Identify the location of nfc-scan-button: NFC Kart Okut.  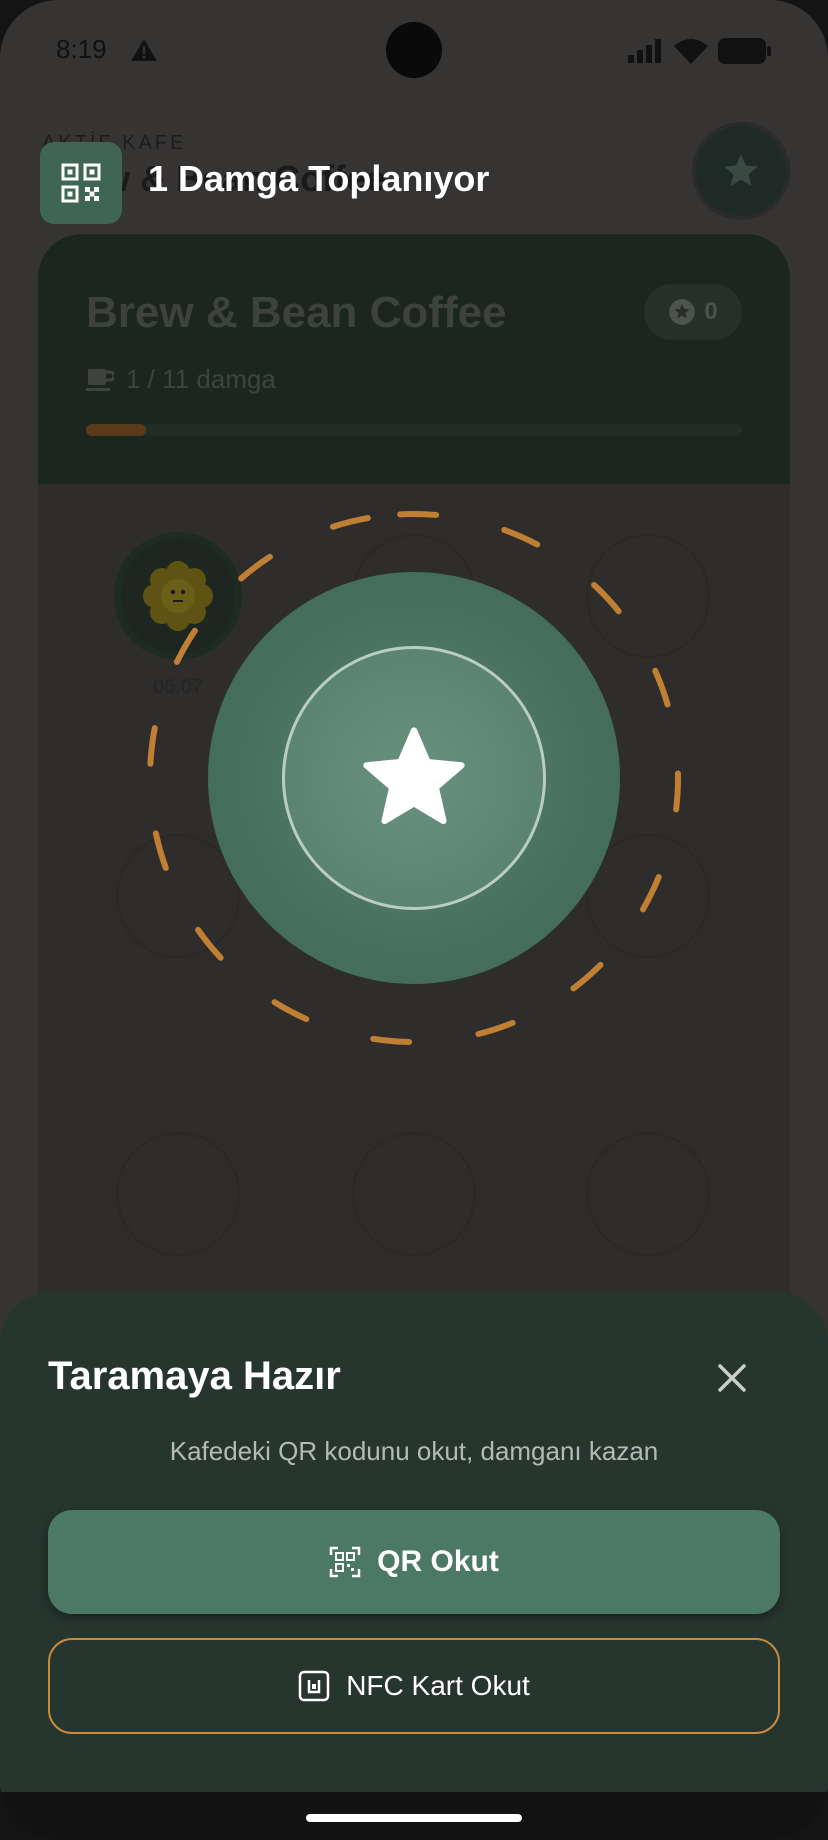
(414, 1686).